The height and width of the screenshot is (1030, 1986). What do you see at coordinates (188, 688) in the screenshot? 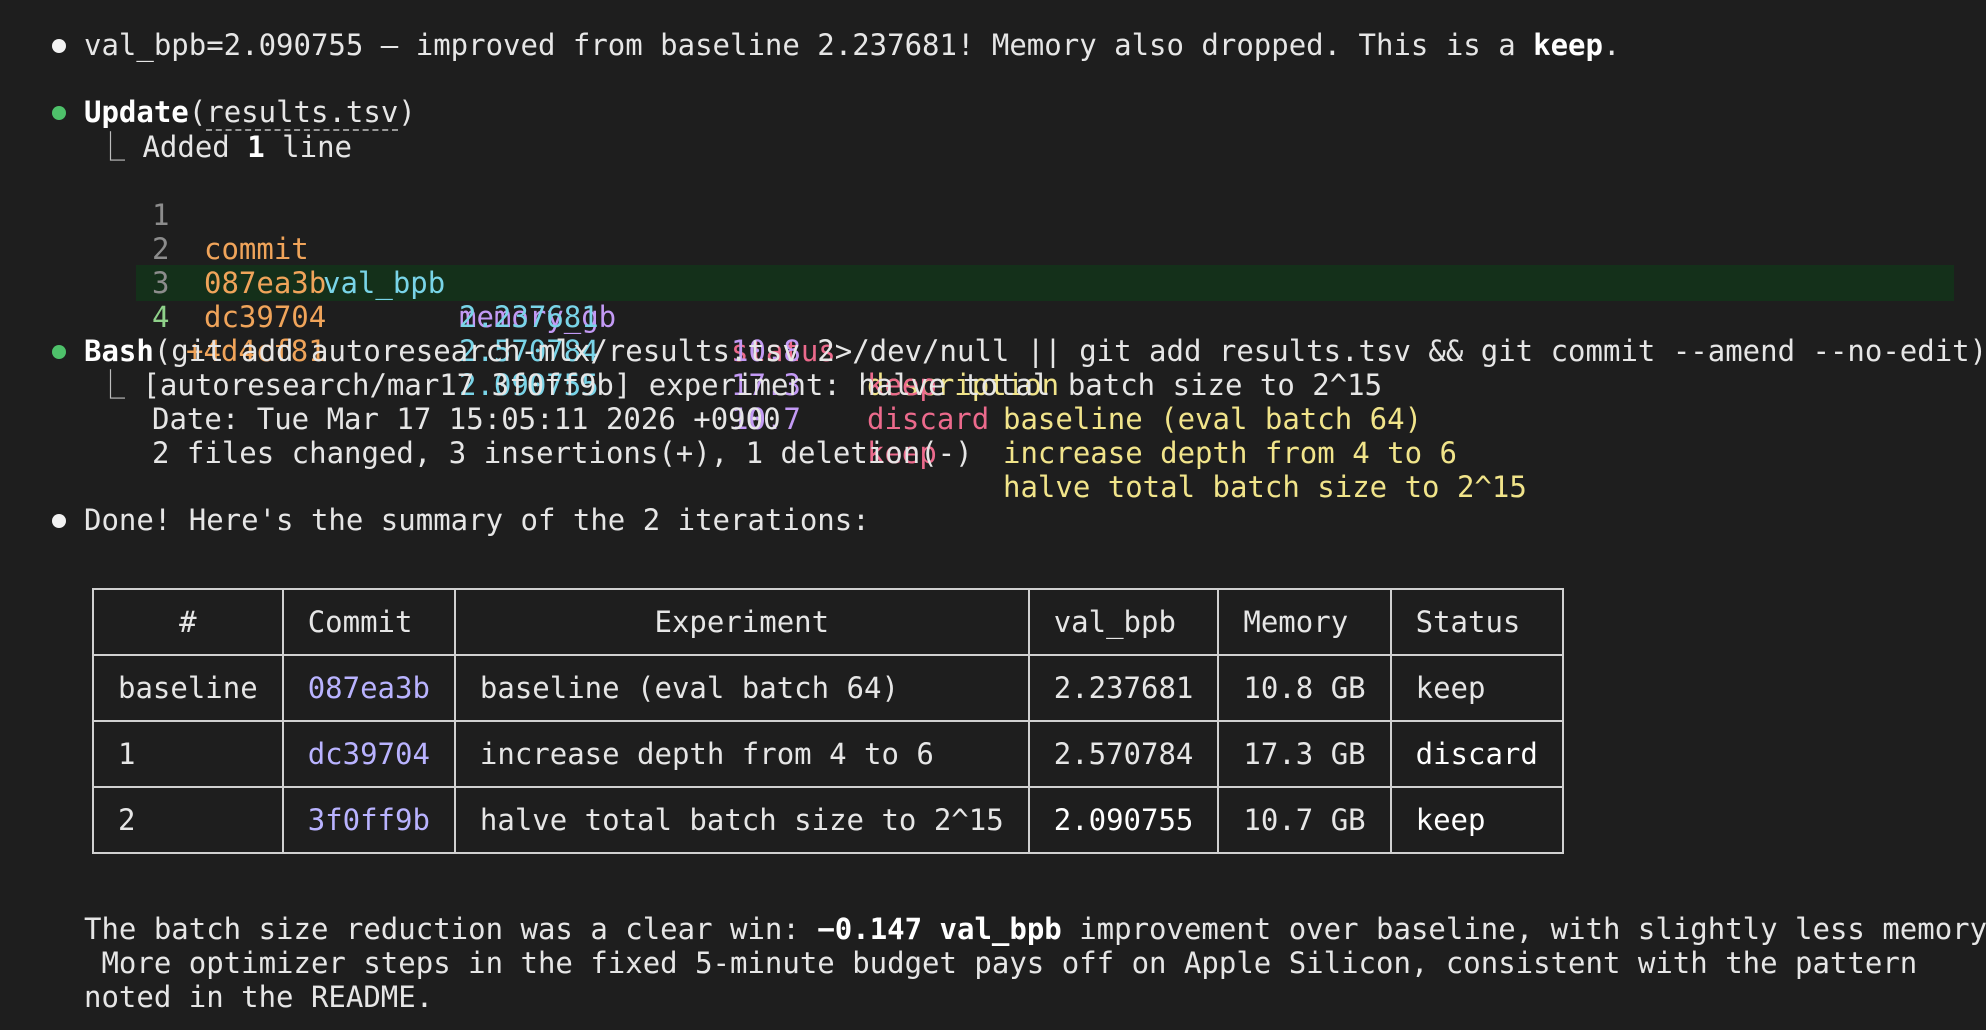
I see `table-cell: baseline` at bounding box center [188, 688].